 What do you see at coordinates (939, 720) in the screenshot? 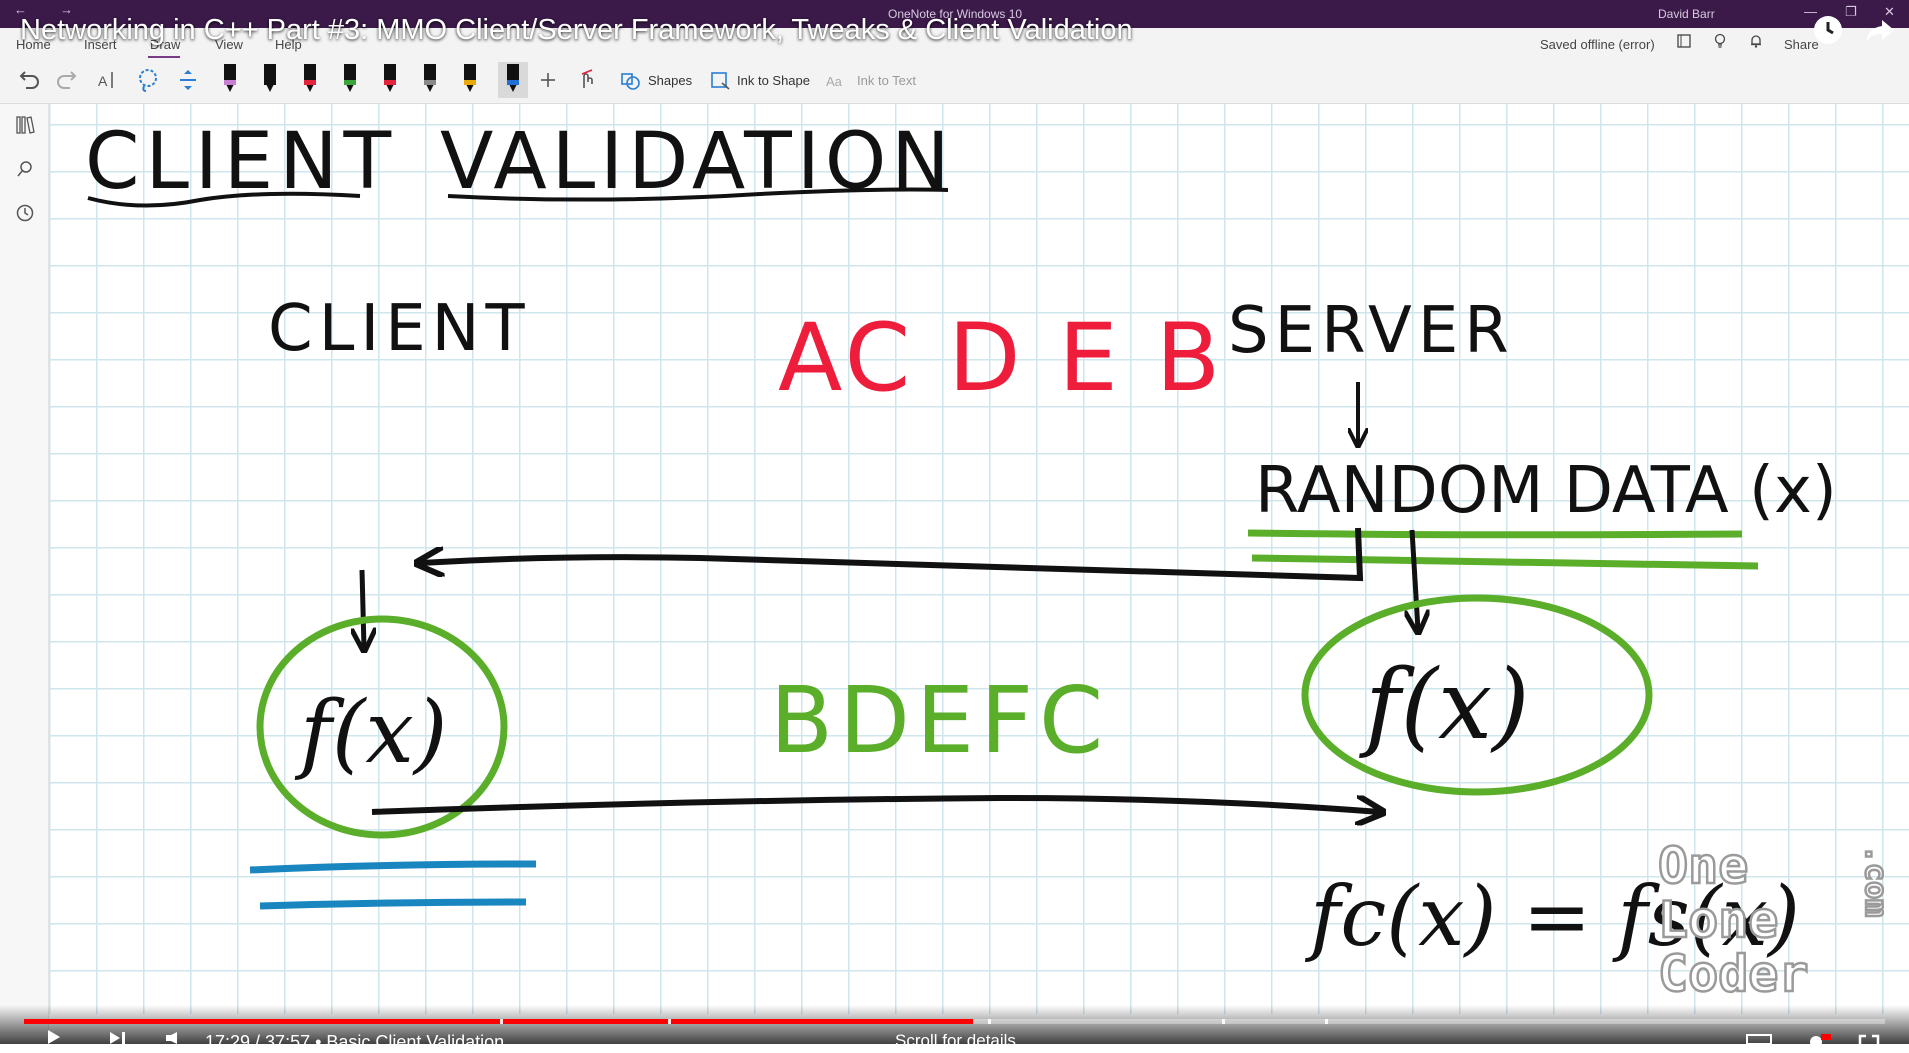
I see `green-sequence: BDEFC` at bounding box center [939, 720].